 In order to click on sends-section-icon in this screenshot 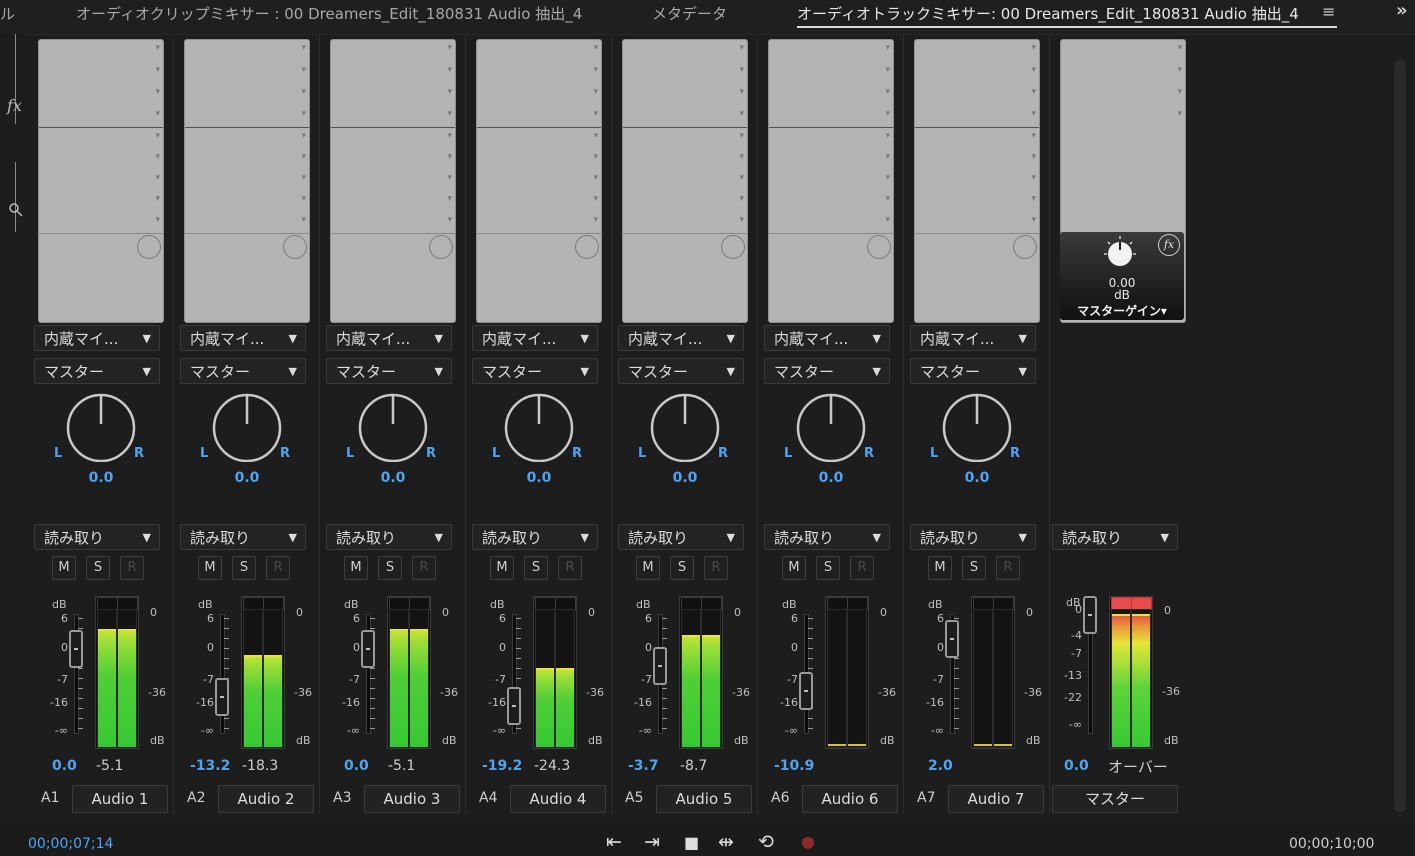, I will do `click(16, 210)`.